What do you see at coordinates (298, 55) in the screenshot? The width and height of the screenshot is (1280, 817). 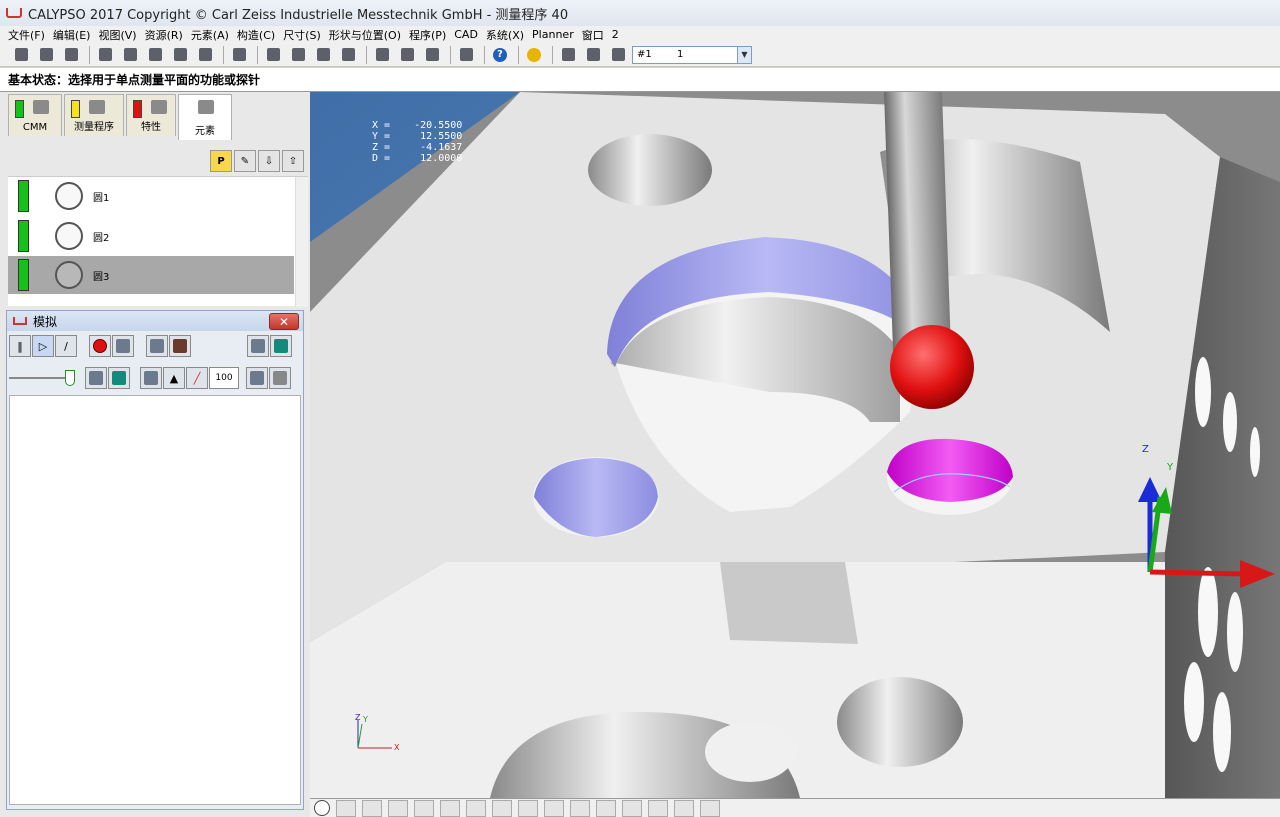 I see `stylus-button` at bounding box center [298, 55].